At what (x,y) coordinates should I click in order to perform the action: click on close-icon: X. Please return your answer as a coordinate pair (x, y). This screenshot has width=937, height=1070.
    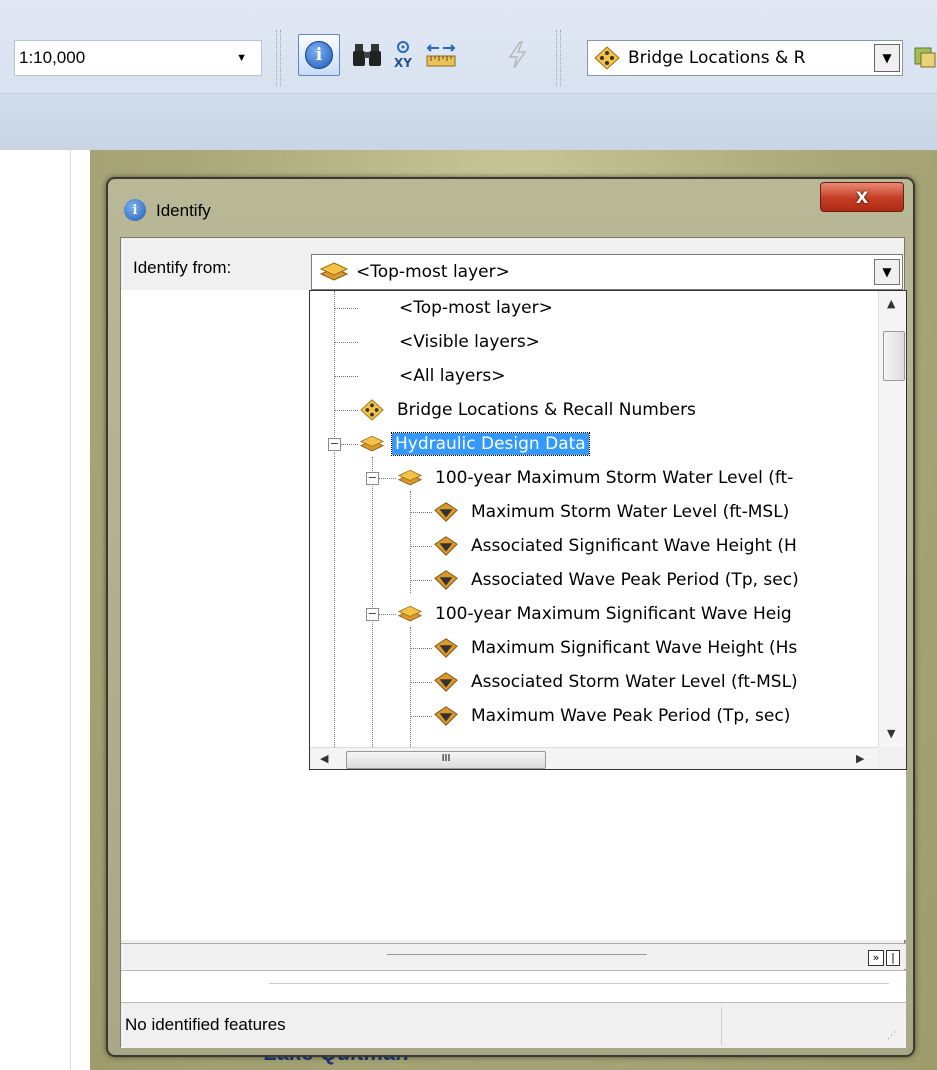
    Looking at the image, I should click on (862, 197).